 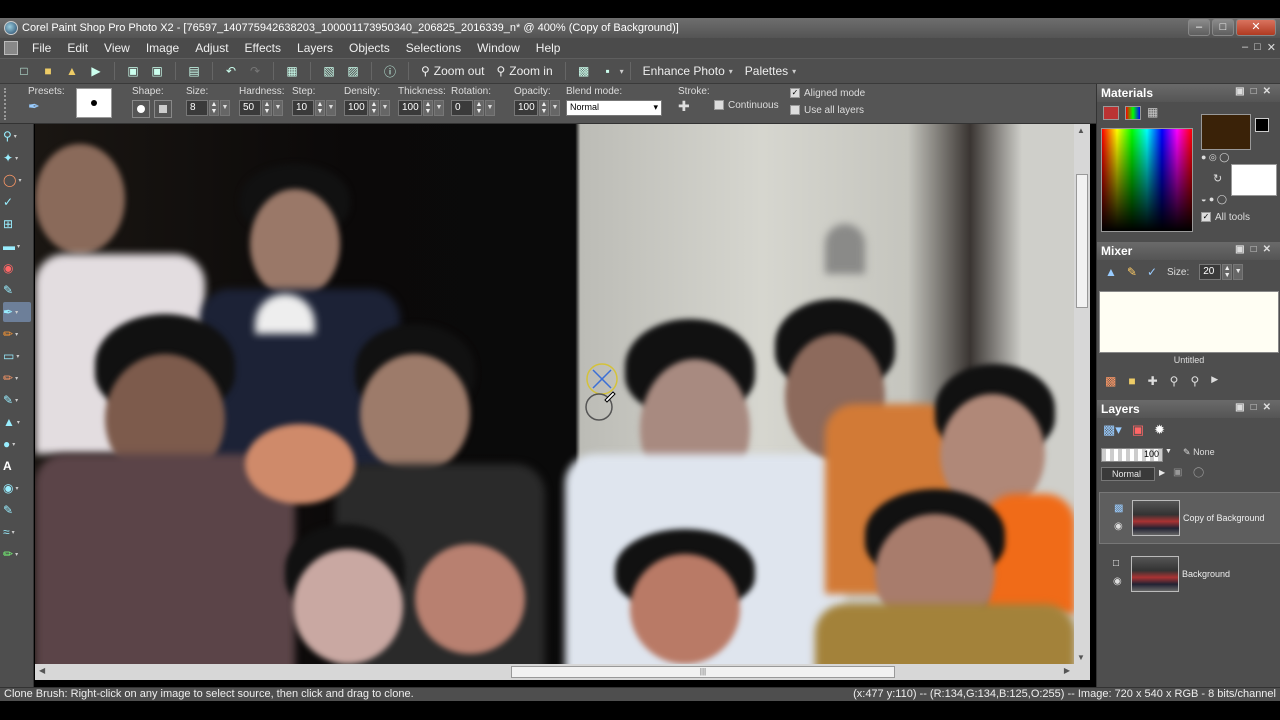 I want to click on view-options-icon: ▪, so click(x=608, y=71).